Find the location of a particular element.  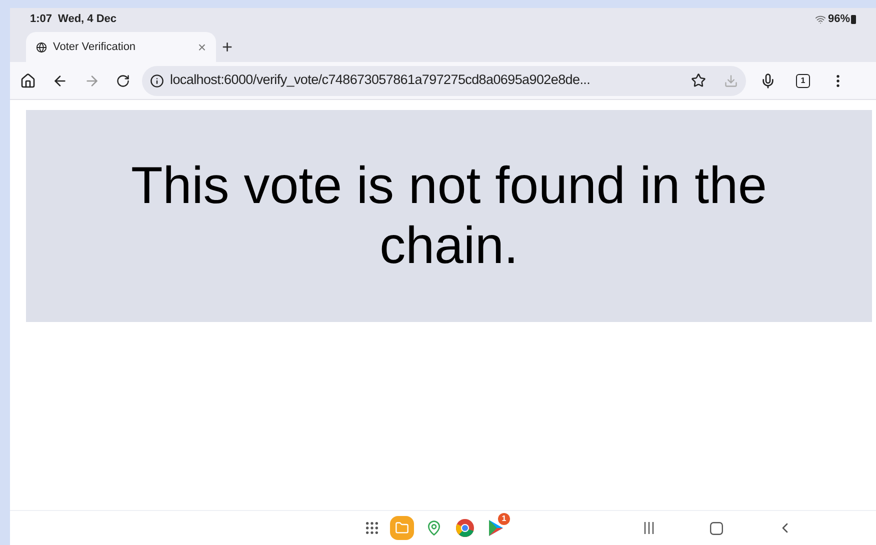

notification-badge: 1 is located at coordinates (504, 519).